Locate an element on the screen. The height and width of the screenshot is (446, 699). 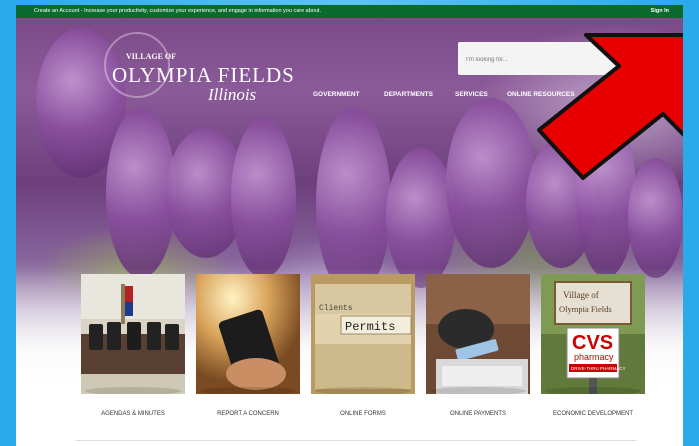
tile-online-payments is located at coordinates (478, 334).